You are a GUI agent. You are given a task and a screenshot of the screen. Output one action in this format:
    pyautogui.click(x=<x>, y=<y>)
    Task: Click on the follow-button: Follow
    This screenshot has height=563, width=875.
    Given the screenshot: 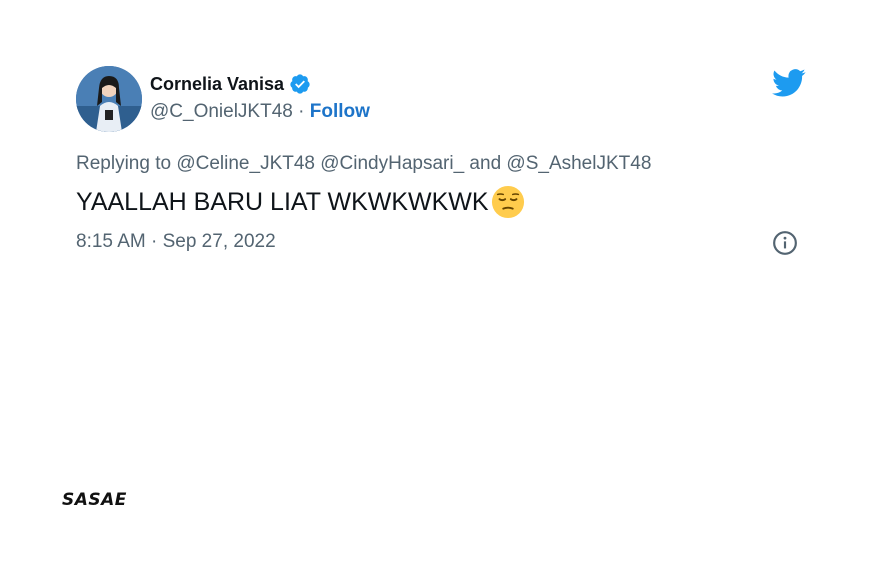 What is the action you would take?
    pyautogui.click(x=340, y=111)
    